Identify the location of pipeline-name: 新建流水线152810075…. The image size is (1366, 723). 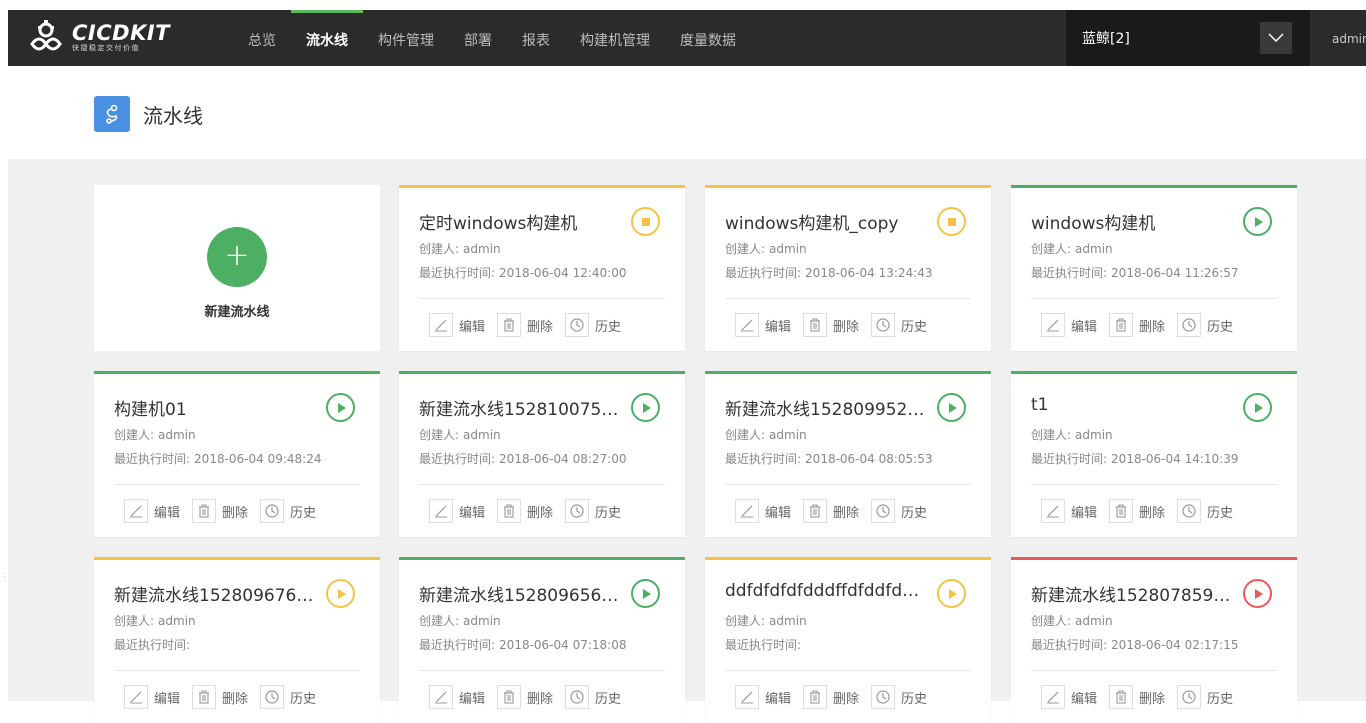
(519, 407).